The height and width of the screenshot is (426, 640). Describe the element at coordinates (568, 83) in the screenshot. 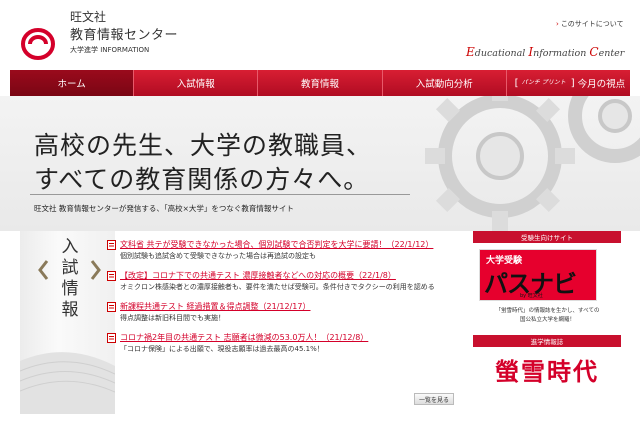

I see `nav-monthly-view: [ パンチ プリント ] 今月の視点` at that location.